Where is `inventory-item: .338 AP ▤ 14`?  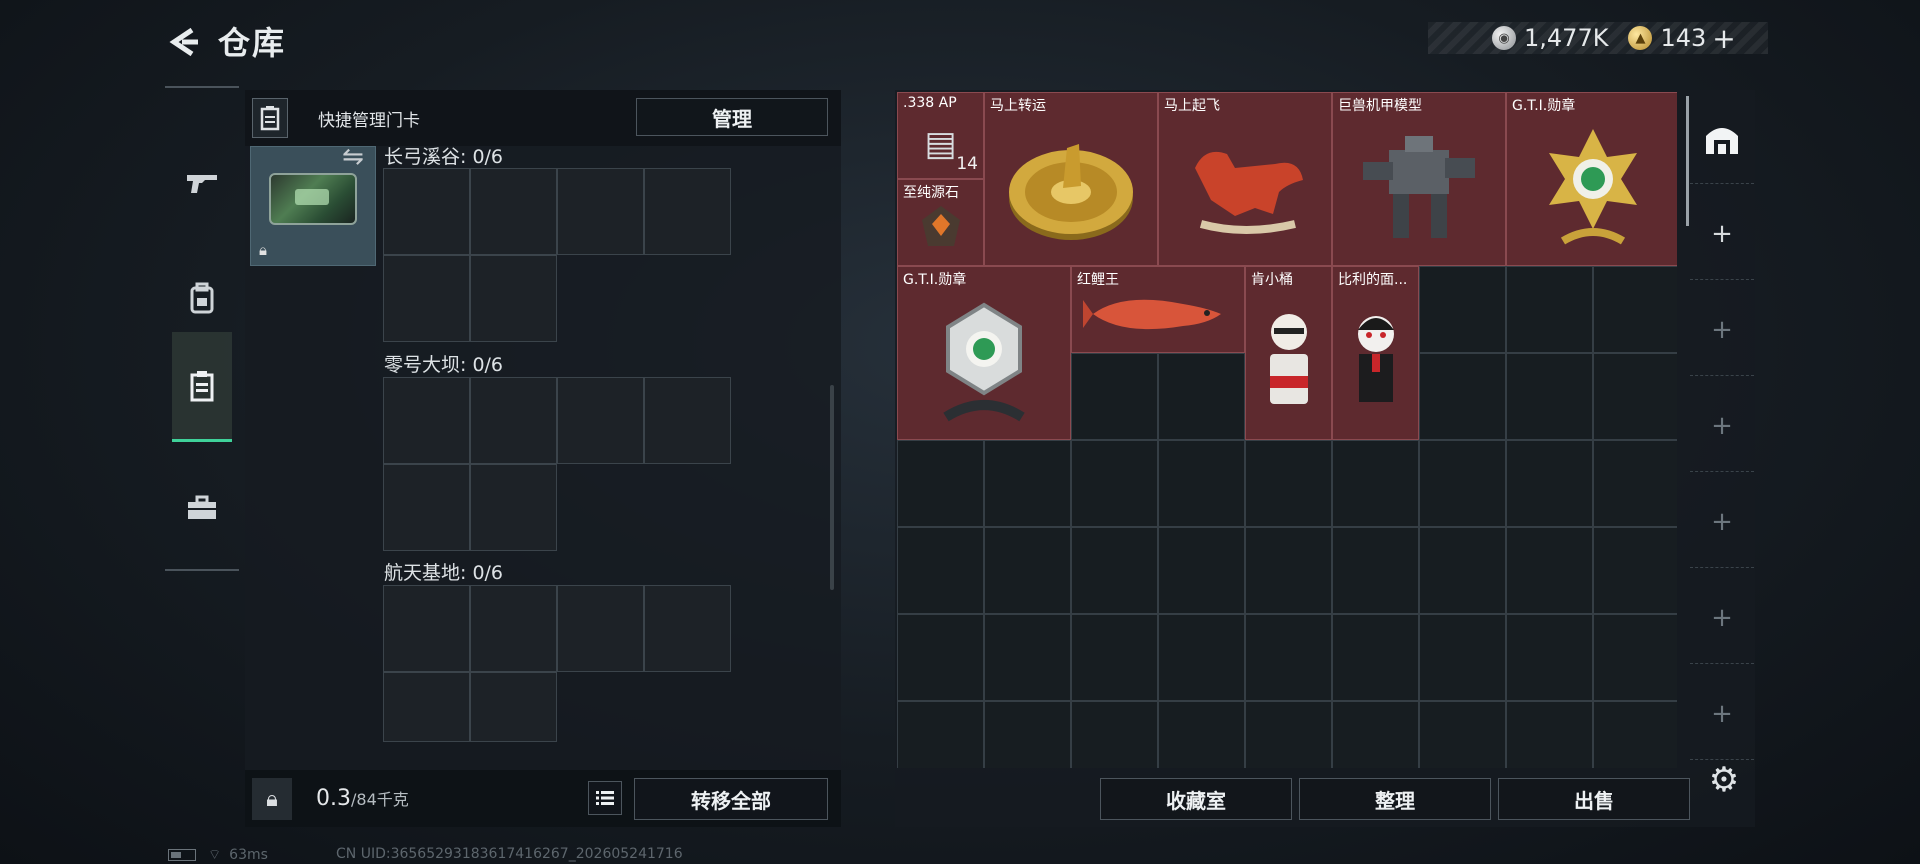 inventory-item: .338 AP ▤ 14 is located at coordinates (940, 135).